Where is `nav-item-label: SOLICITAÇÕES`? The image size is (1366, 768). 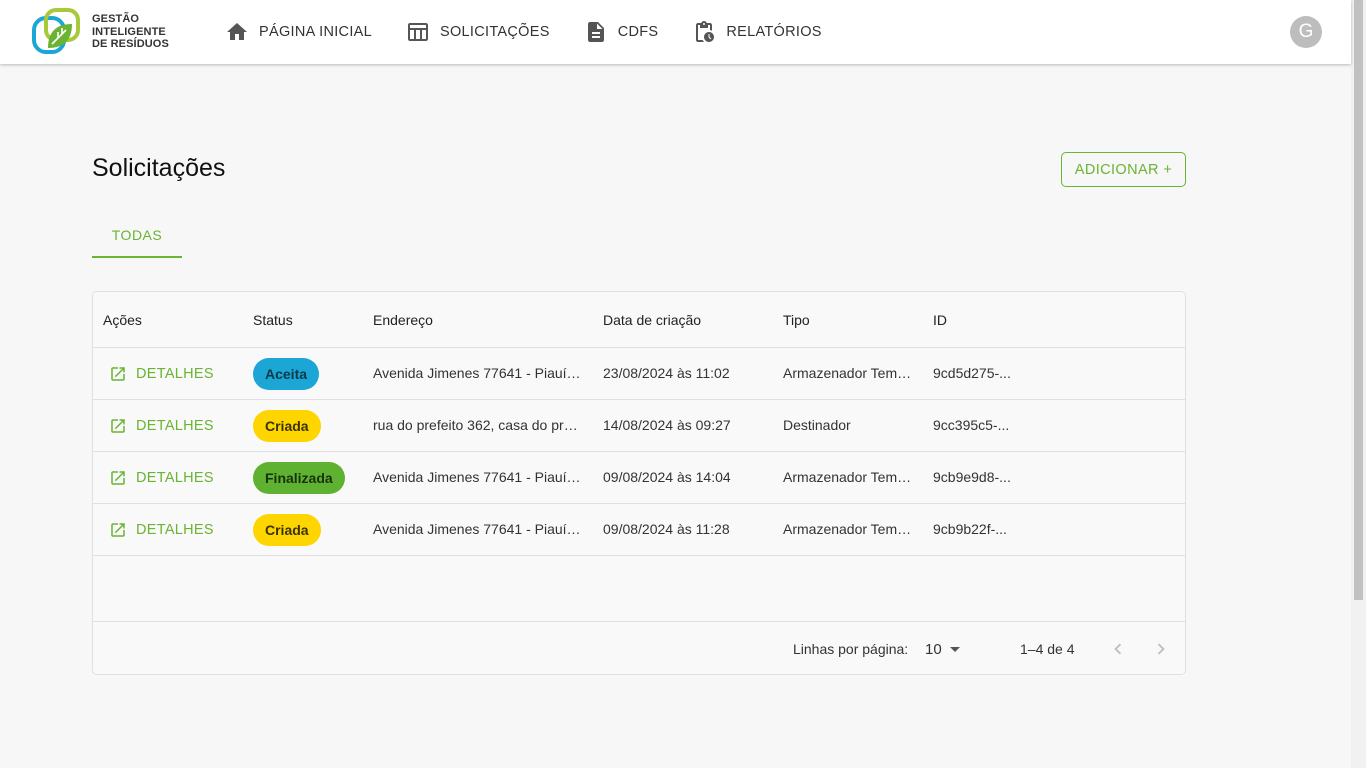
nav-item-label: SOLICITAÇÕES is located at coordinates (495, 32).